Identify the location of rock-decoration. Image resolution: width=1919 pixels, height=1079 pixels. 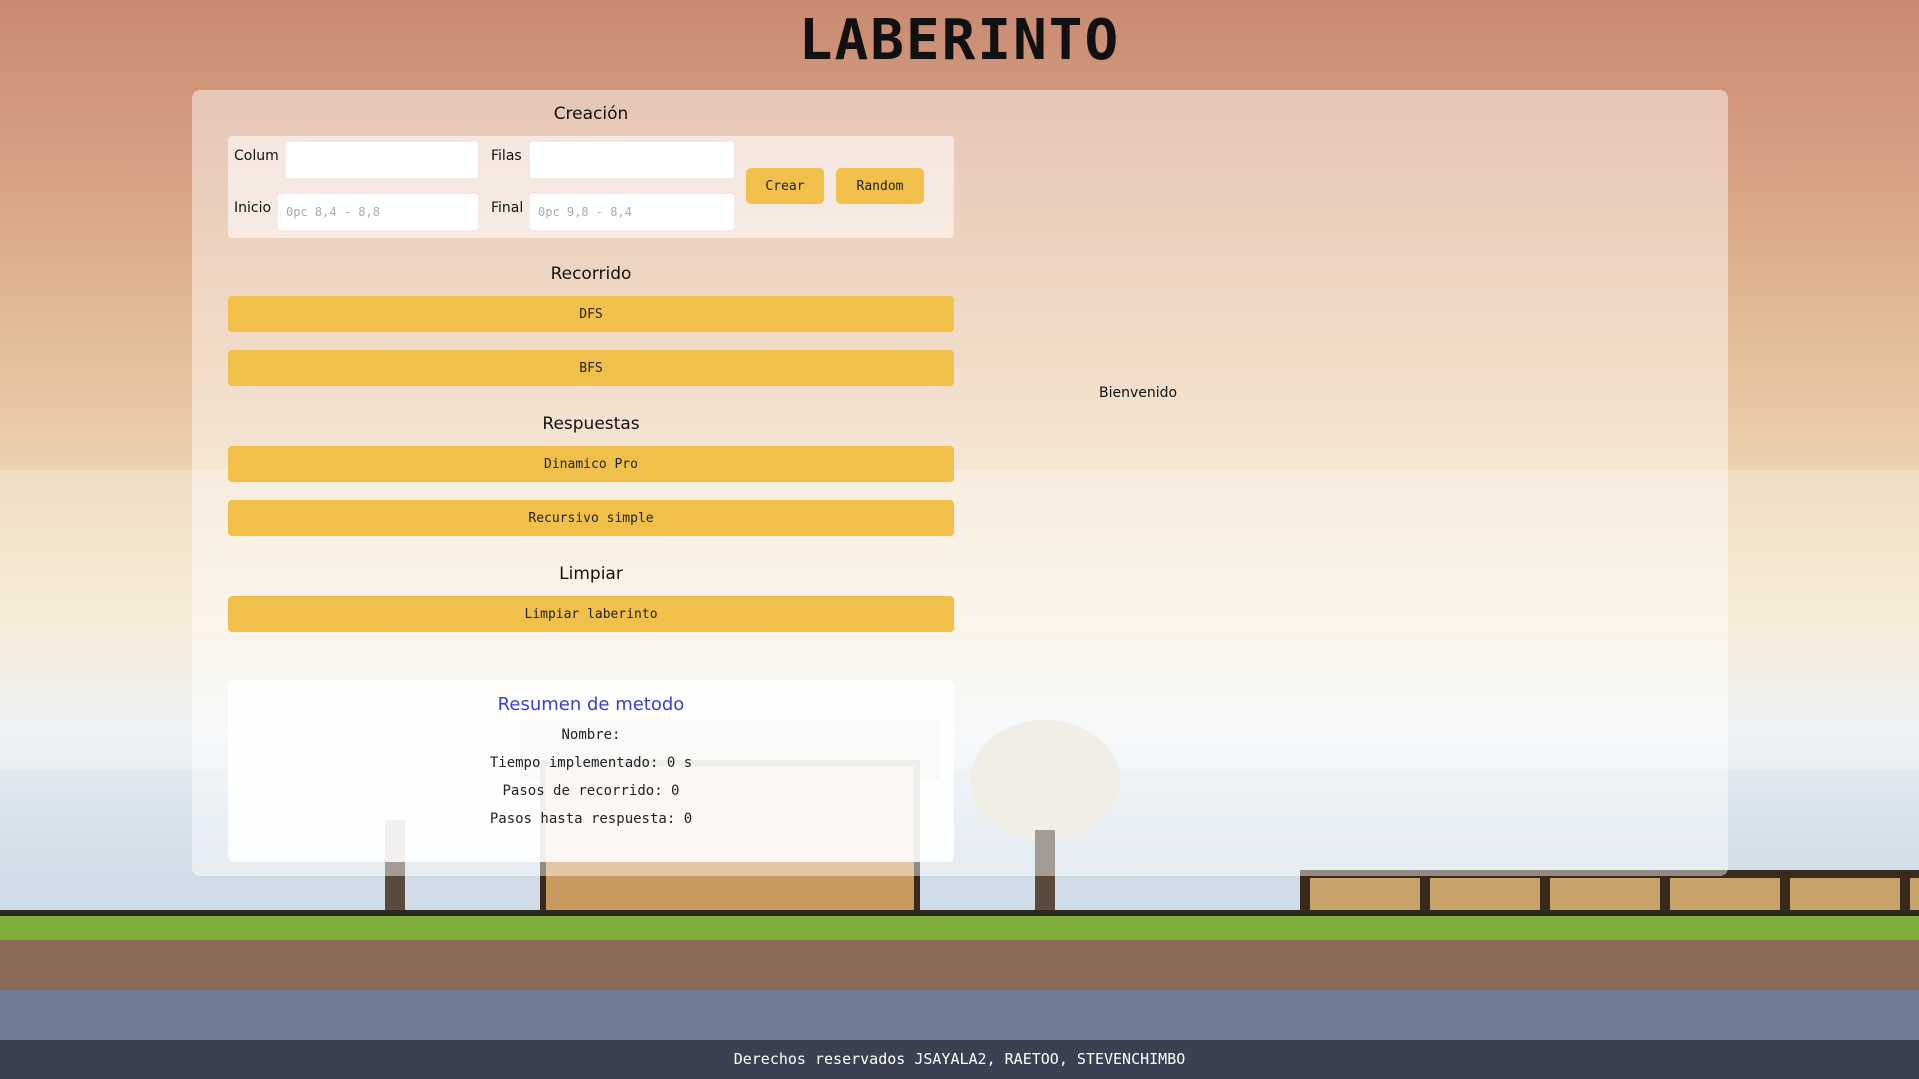
(959, 1015).